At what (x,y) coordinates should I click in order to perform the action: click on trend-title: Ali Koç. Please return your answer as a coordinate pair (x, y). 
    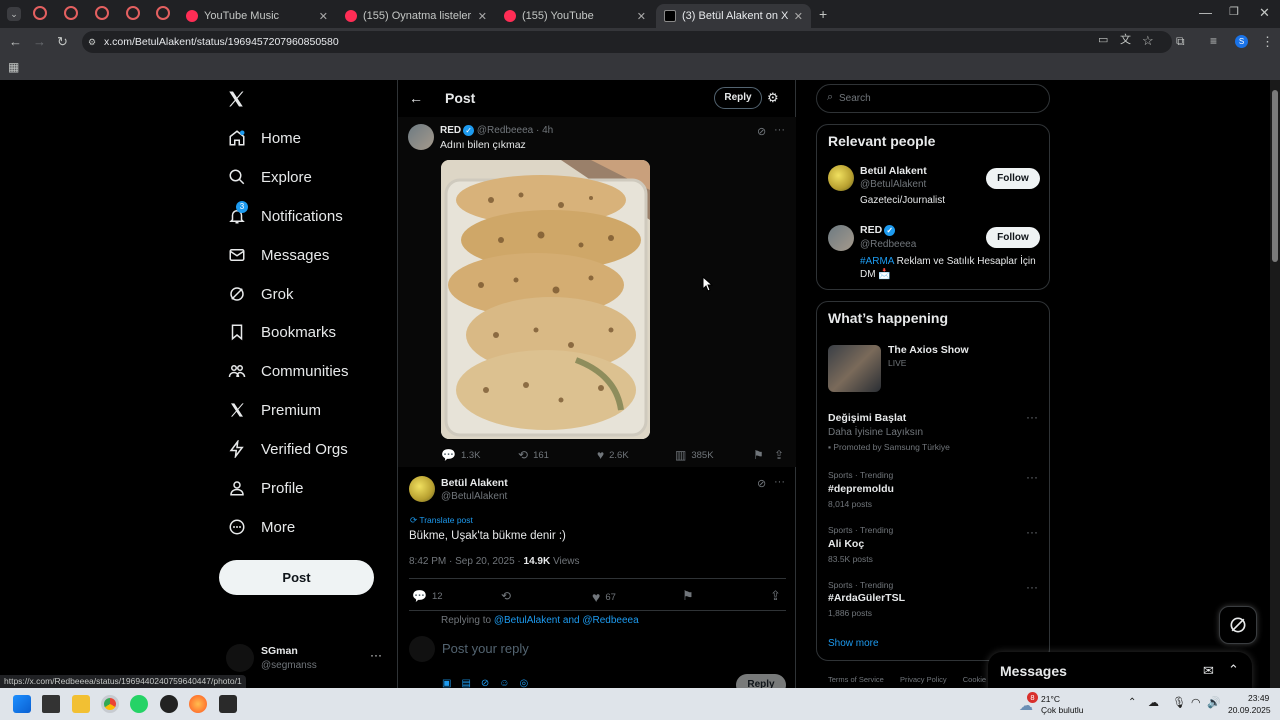
    Looking at the image, I should click on (846, 544).